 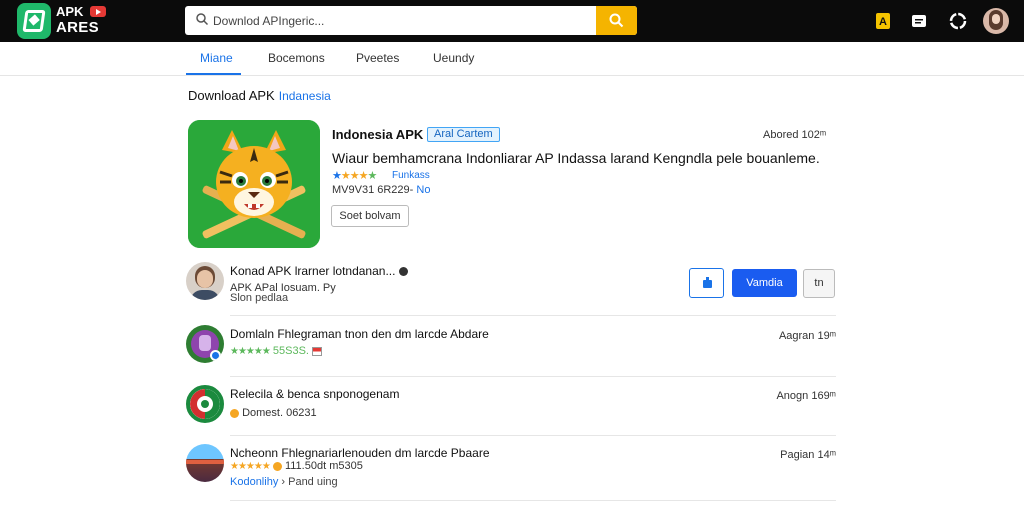 What do you see at coordinates (259, 298) in the screenshot?
I see `list-item-tag: Slon pedlaa` at bounding box center [259, 298].